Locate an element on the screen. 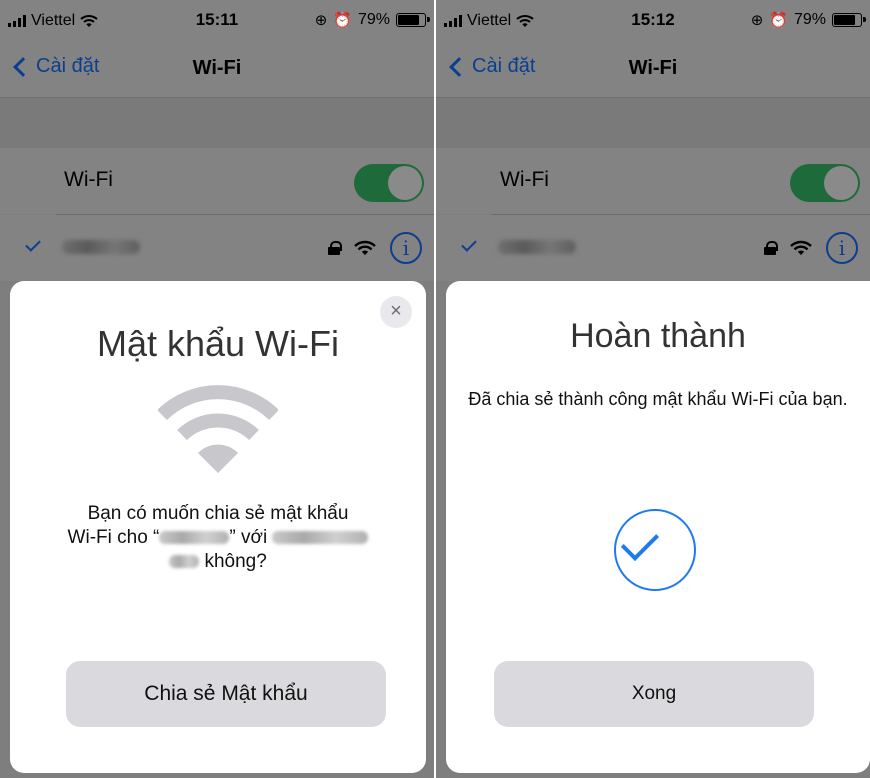 Image resolution: width=870 pixels, height=778 pixels. prompt-line-3-suffix: không? is located at coordinates (235, 561).